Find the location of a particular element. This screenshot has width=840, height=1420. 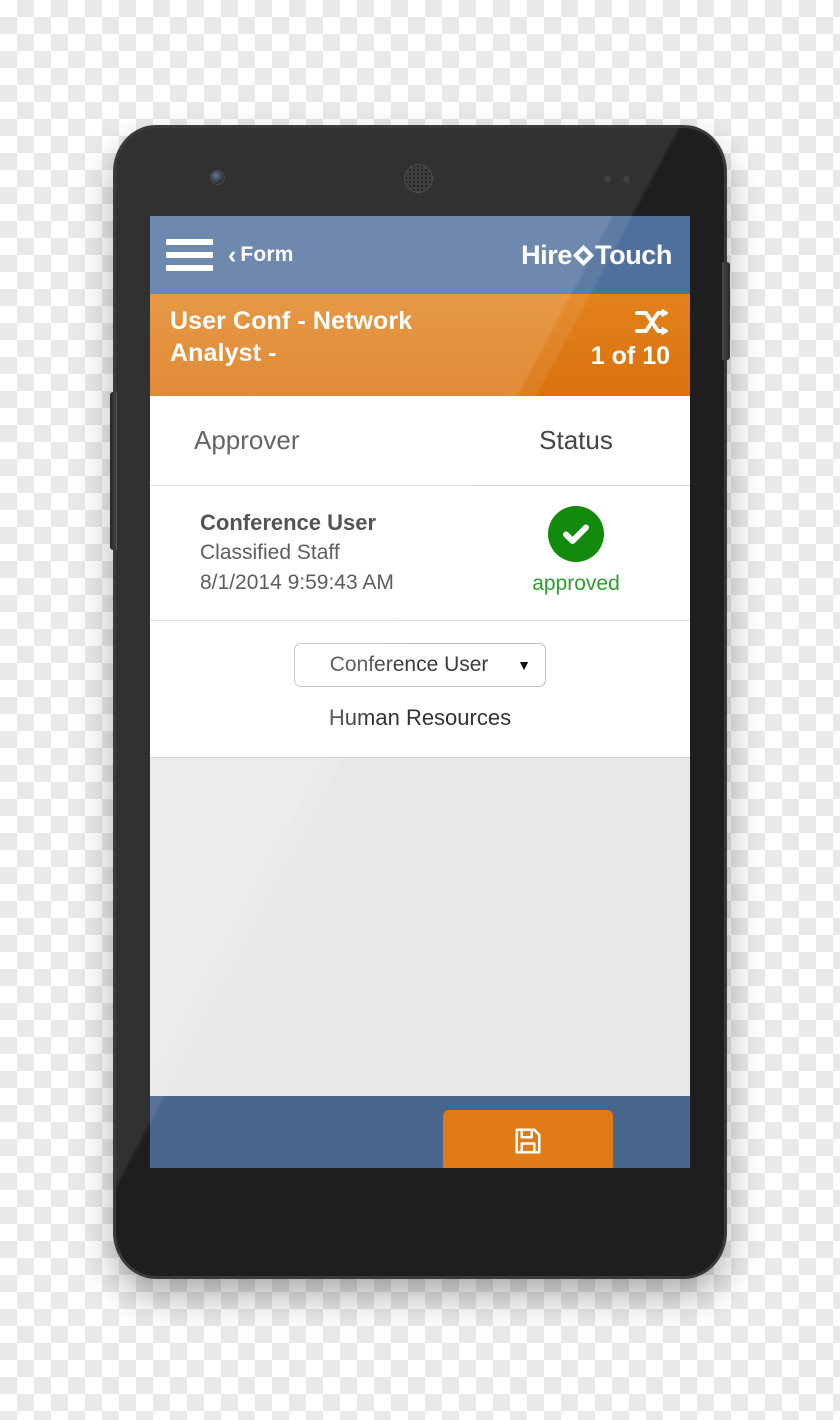

chevron-left-icon: ‹ is located at coordinates (232, 254).